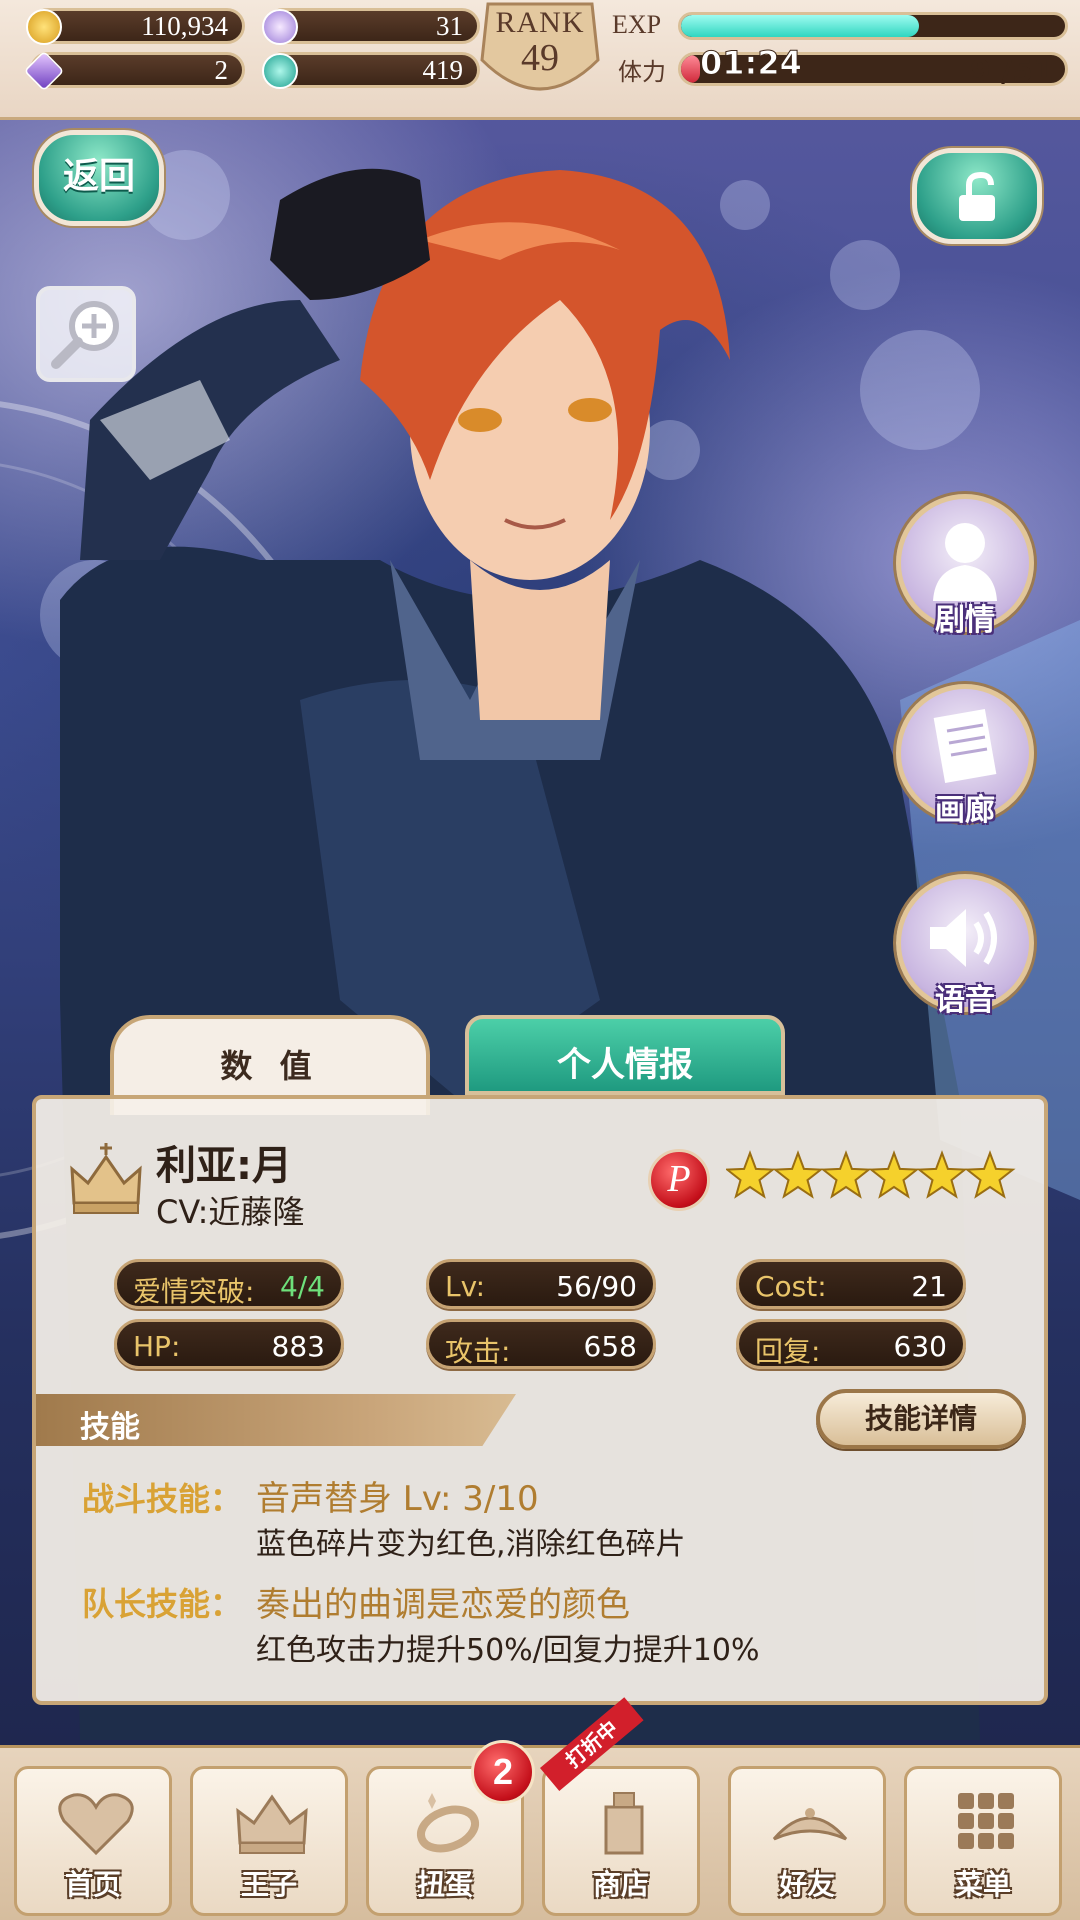  I want to click on nav-home: 首页, so click(93, 1841).